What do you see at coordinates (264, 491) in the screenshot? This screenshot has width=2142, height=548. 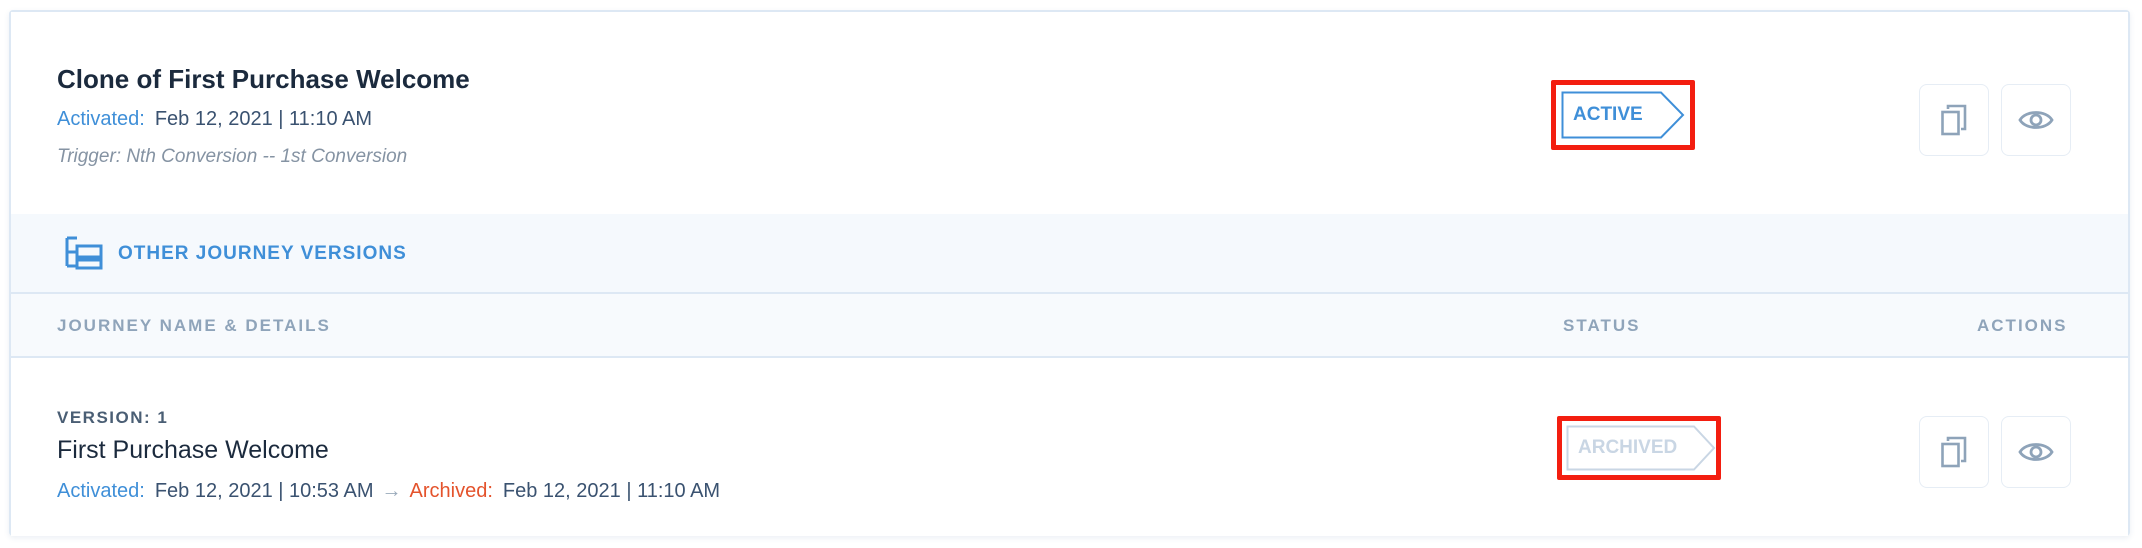 I see `version-activated-value: Feb 12, 2021 | 10:53 AM` at bounding box center [264, 491].